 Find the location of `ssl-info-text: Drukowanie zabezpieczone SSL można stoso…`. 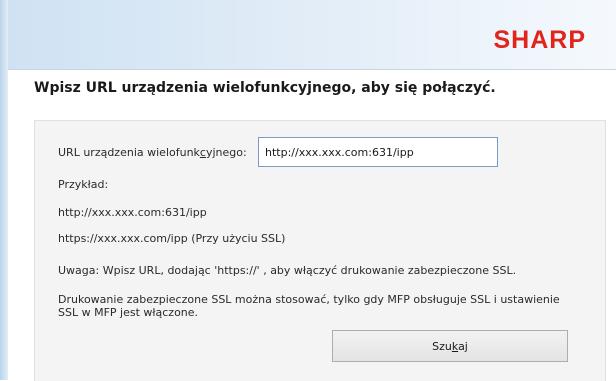

ssl-info-text: Drukowanie zabezpieczone SSL można stoso… is located at coordinates (309, 306).